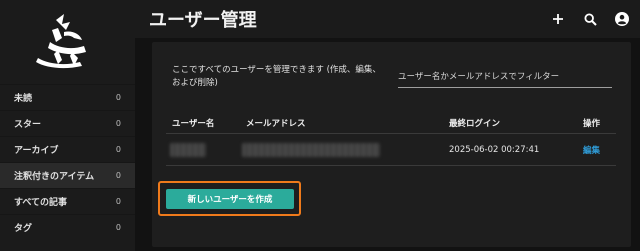 The width and height of the screenshot is (640, 251). Describe the element at coordinates (67, 97) in the screenshot. I see `sidebar-item-unread: 未読 0` at that location.